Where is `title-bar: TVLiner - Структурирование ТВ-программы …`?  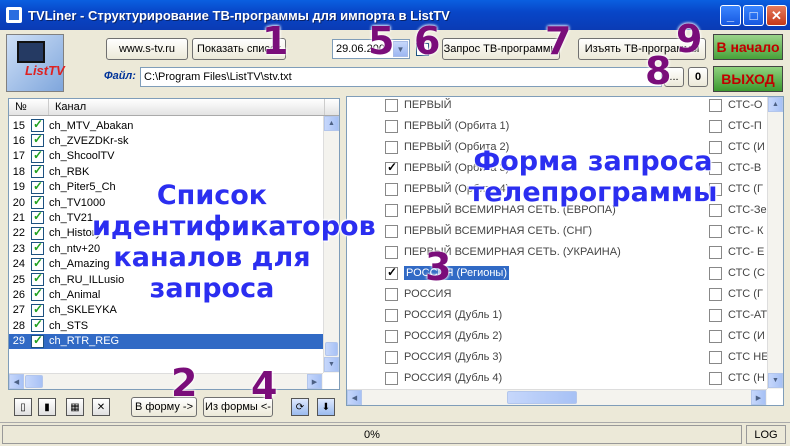
title-bar: TVLiner - Структурирование ТВ-программы … is located at coordinates (395, 15).